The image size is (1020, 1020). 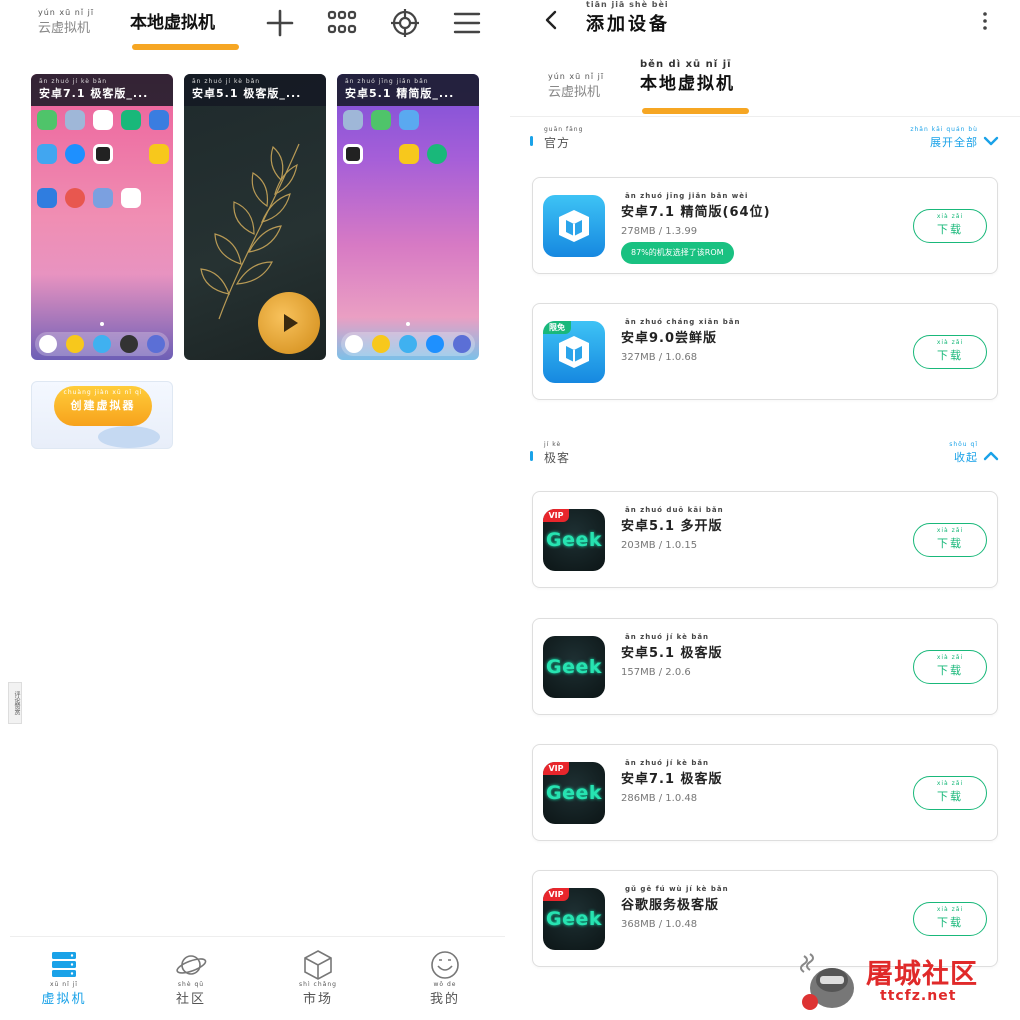 I want to click on chevron-up-icon, so click(x=991, y=456).